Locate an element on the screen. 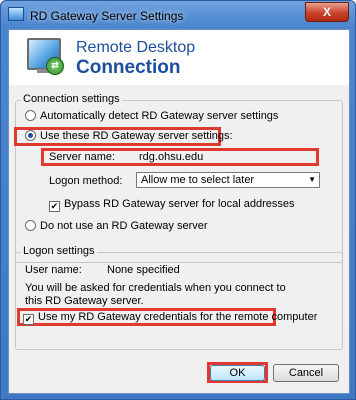 Image resolution: width=356 pixels, height=400 pixels. do-not-use-radio is located at coordinates (30, 225).